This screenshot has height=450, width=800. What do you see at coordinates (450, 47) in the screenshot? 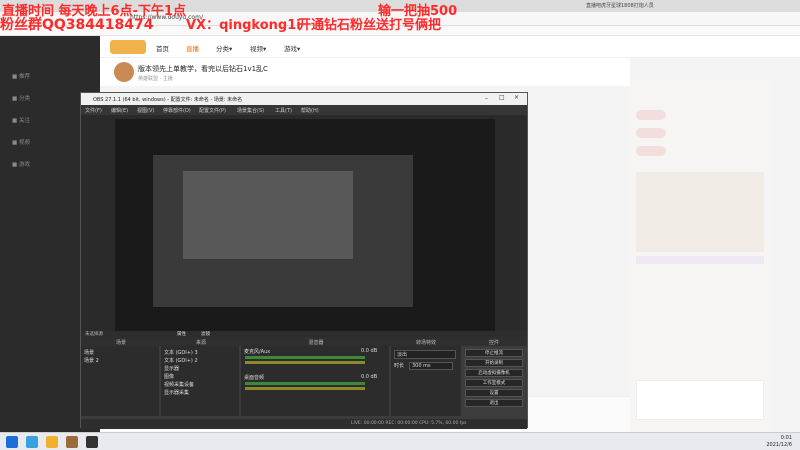
I see `site-top-nav: 首页 直播 分类▾ 视频▾ 游戏▾` at bounding box center [450, 47].